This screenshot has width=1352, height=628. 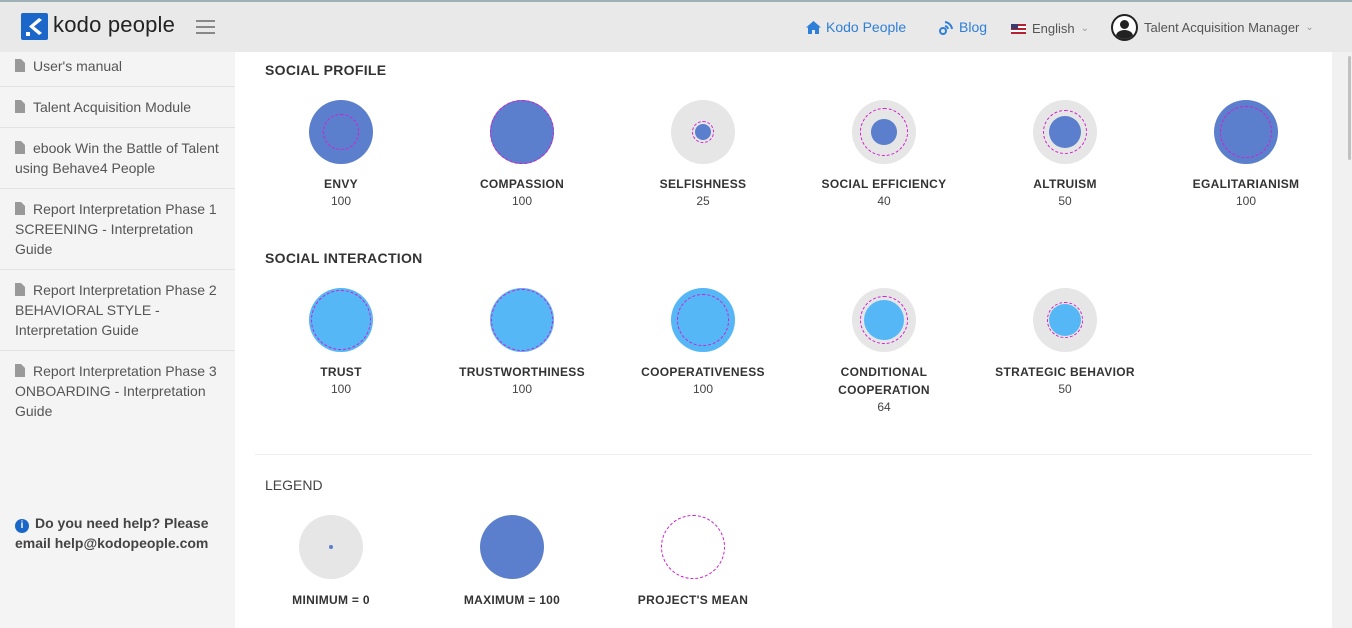 What do you see at coordinates (1065, 372) in the screenshot?
I see `metric-label: STRATEGIC BEHAVIOR` at bounding box center [1065, 372].